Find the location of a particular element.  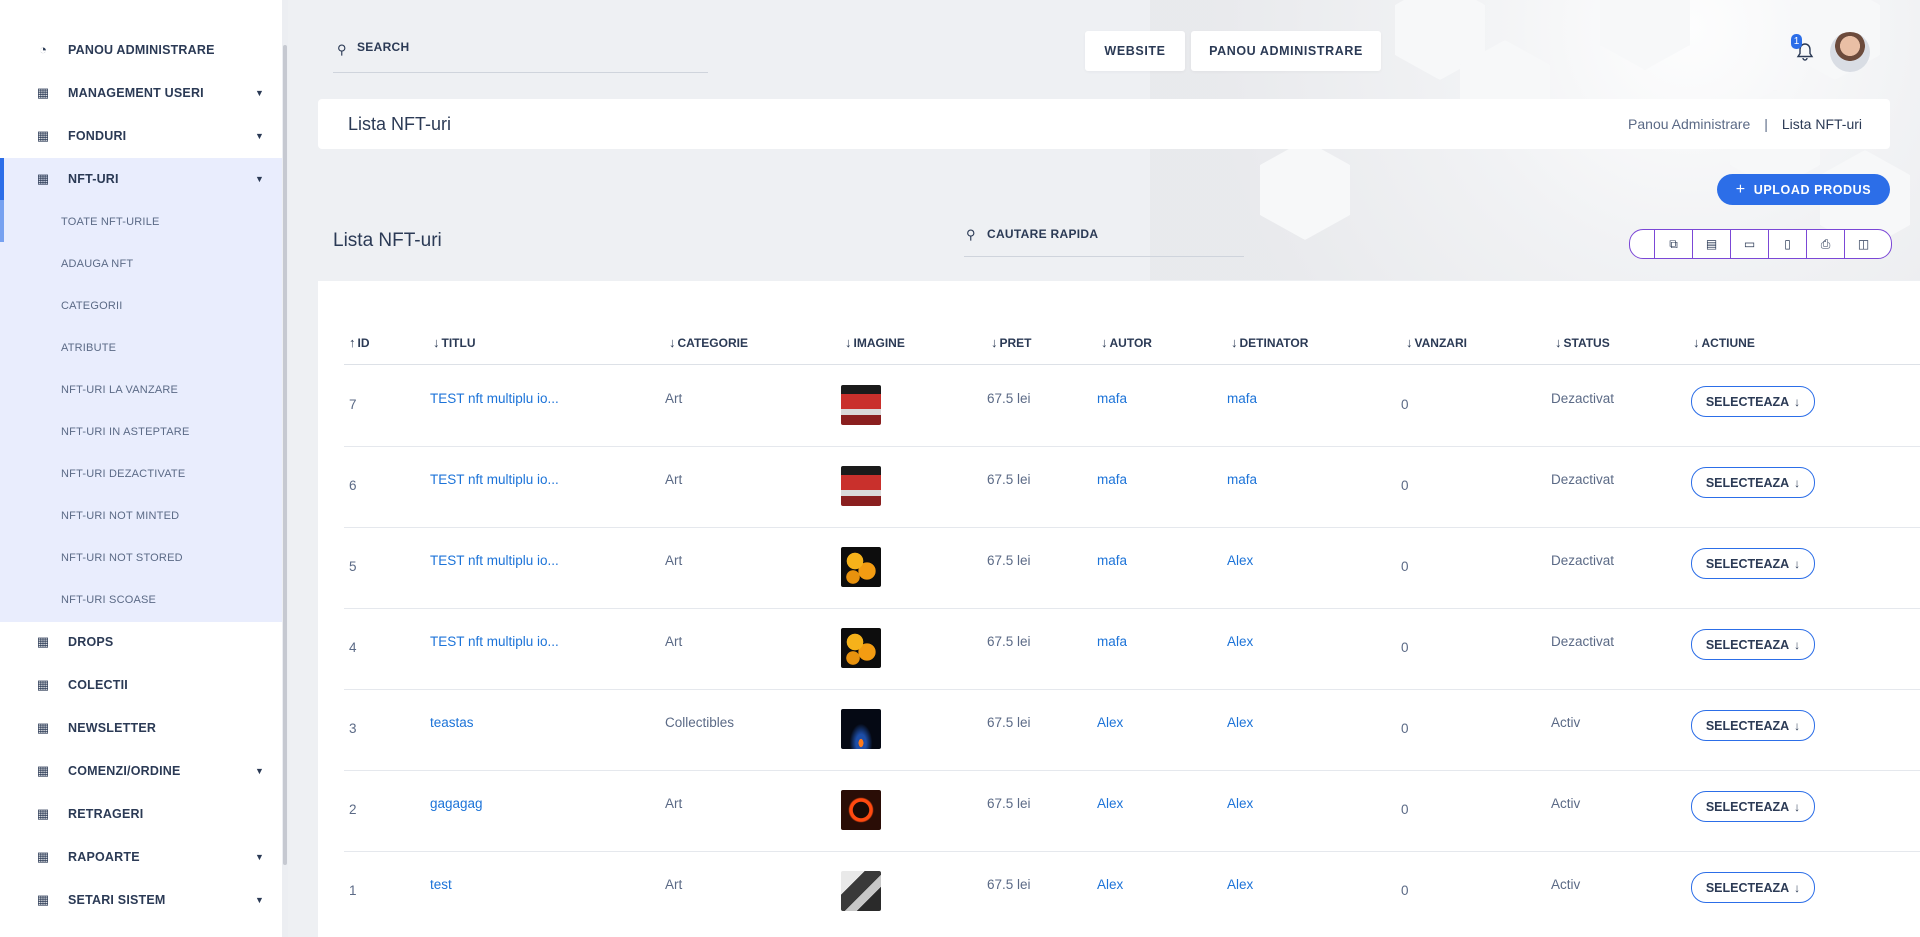

cell-title-link: teastas is located at coordinates (452, 722).